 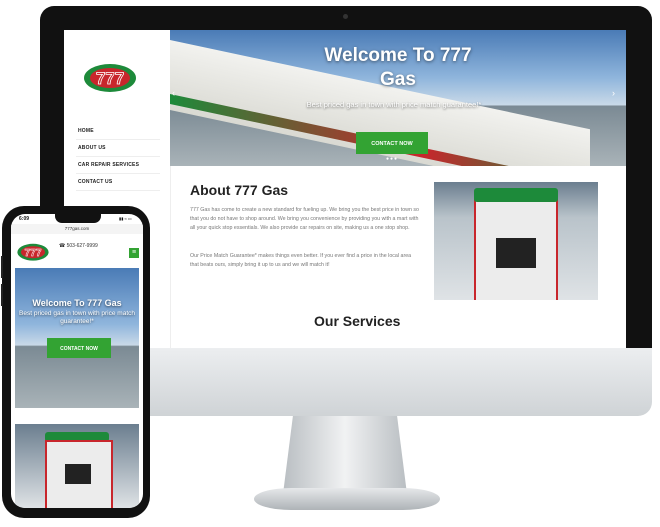 What do you see at coordinates (118, 151) in the screenshot?
I see `nav-about-us: ABOUT US` at bounding box center [118, 151].